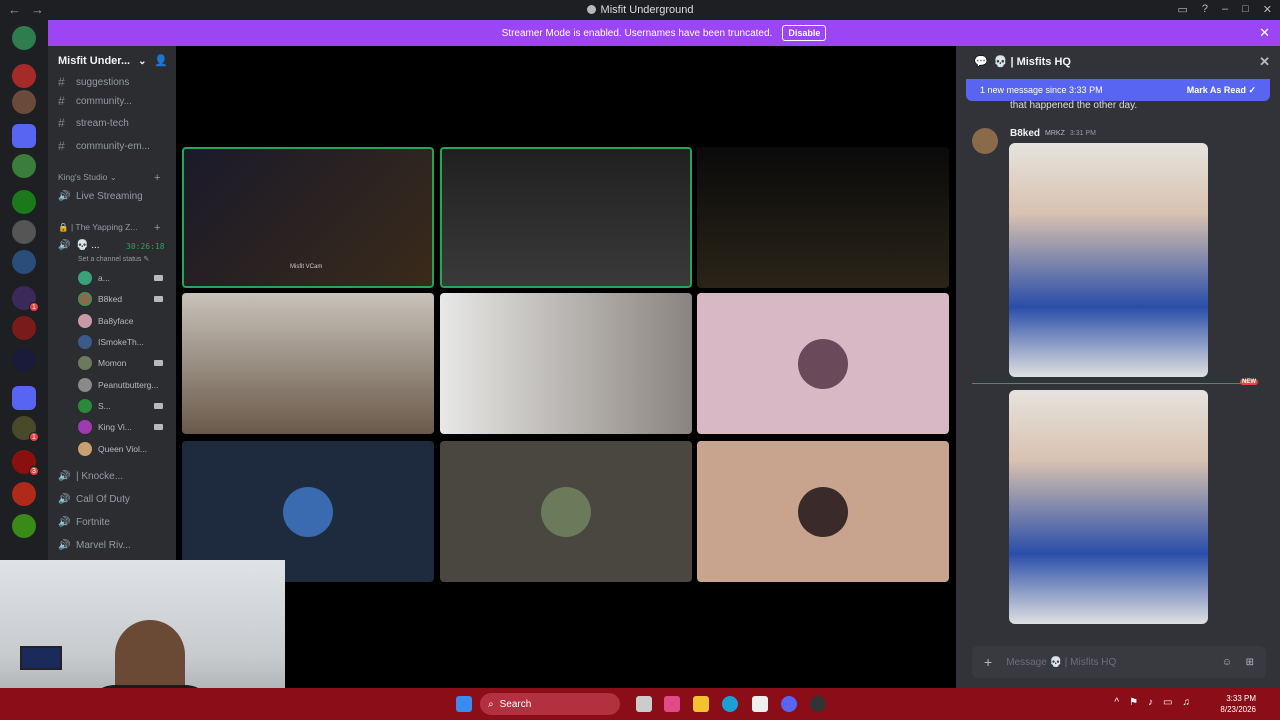 This screenshot has width=1280, height=720. I want to click on maximize-icon: □, so click(1245, 9).